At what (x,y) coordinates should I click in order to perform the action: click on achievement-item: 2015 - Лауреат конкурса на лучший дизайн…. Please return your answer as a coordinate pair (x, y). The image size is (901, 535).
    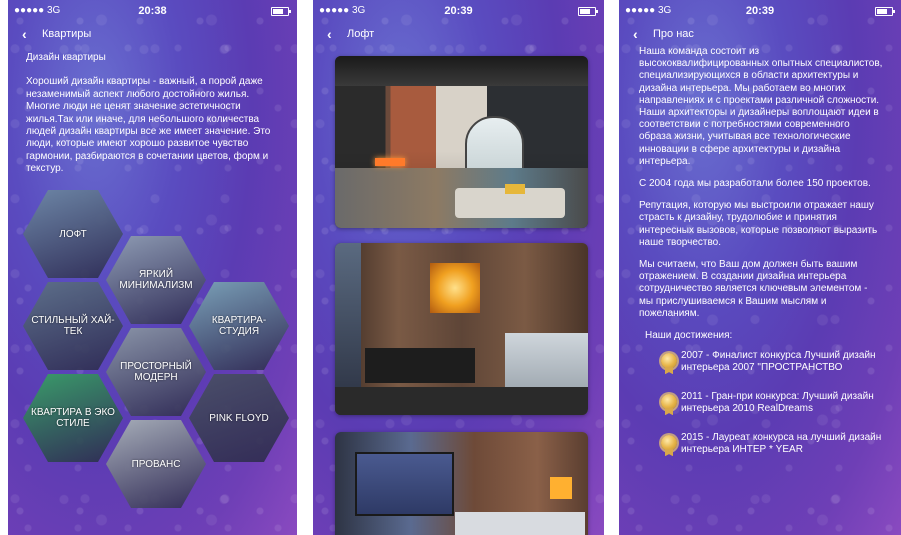
    Looking at the image, I should click on (761, 445).